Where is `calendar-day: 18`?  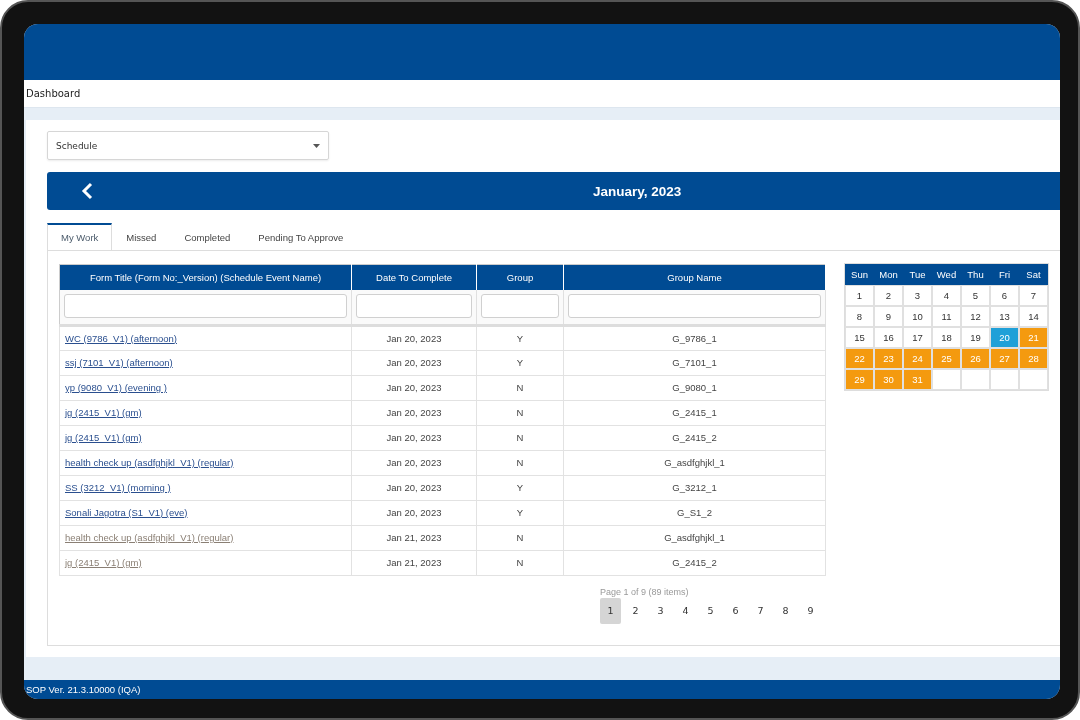
calendar-day: 18 is located at coordinates (946, 337).